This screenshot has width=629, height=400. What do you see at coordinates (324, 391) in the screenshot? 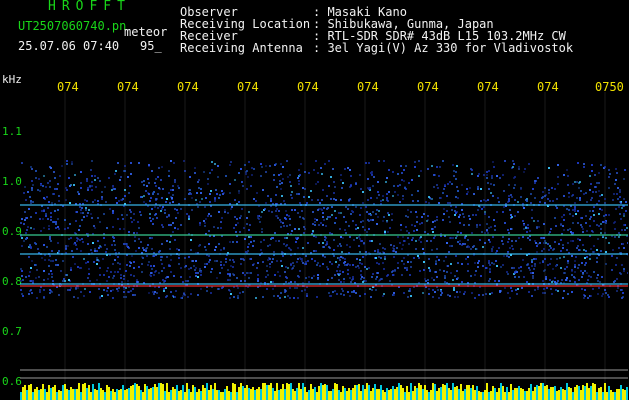
I see `signal-level-bar` at bounding box center [324, 391].